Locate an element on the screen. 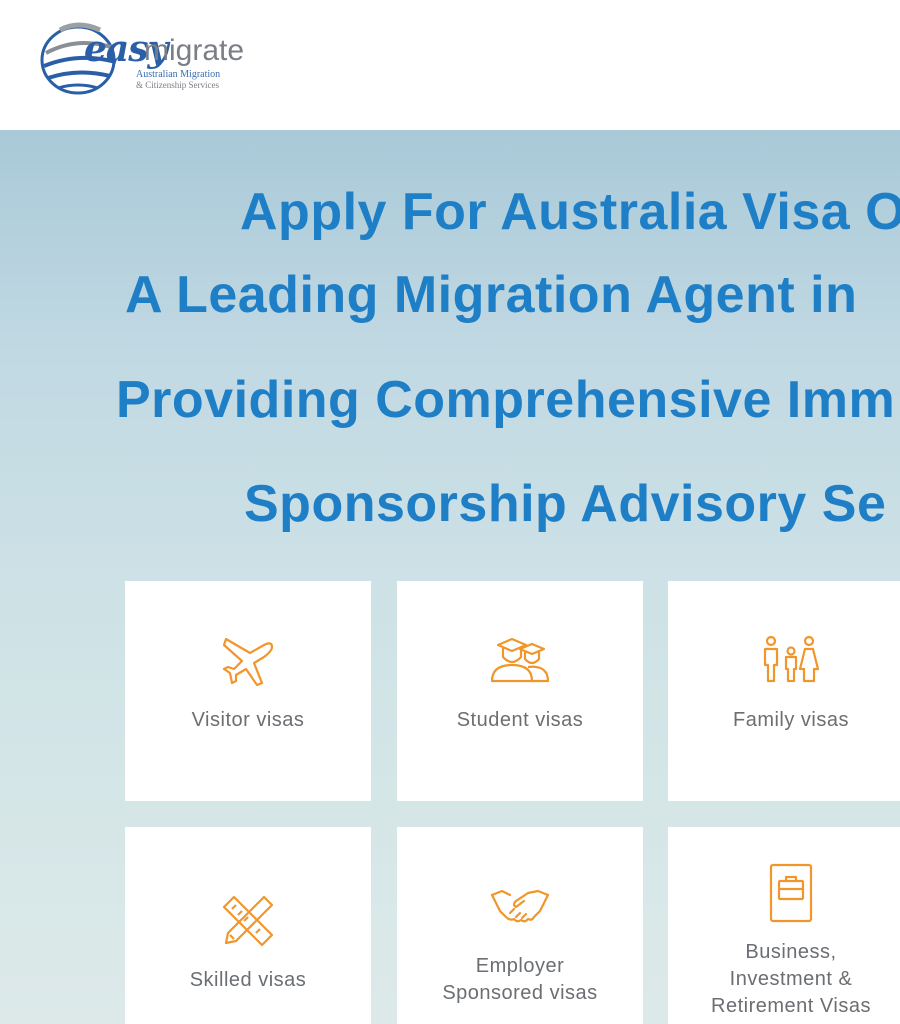 The image size is (900, 1024). hero-headline-line-2: A Leading Migration Agent in is located at coordinates (491, 295).